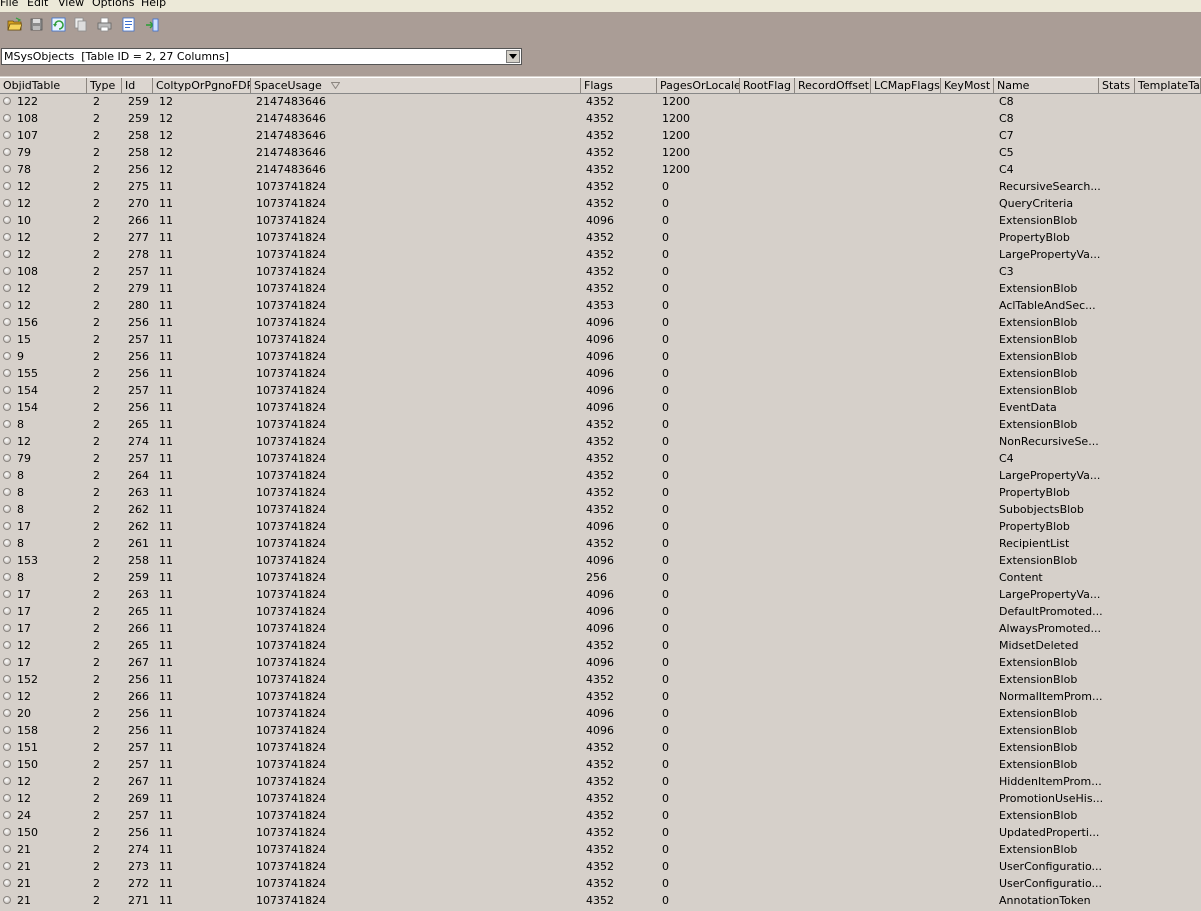 Image resolution: width=1201 pixels, height=911 pixels. What do you see at coordinates (600, 645) in the screenshot?
I see `table-row: 12 2 265 11 1073741824 4352 0 MidsetDeleted` at bounding box center [600, 645].